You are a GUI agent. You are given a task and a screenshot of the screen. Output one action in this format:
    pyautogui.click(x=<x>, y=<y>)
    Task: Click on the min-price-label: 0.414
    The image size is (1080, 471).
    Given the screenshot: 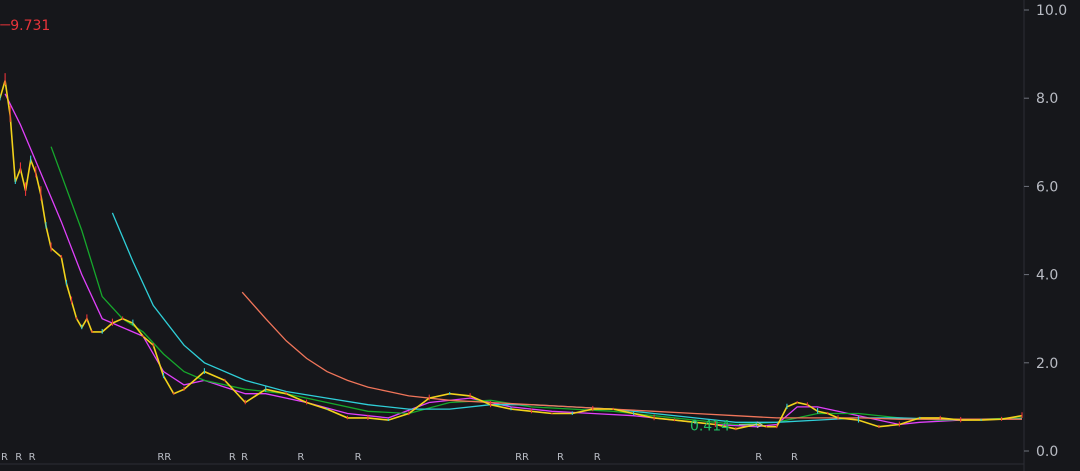 What is the action you would take?
    pyautogui.click(x=710, y=427)
    